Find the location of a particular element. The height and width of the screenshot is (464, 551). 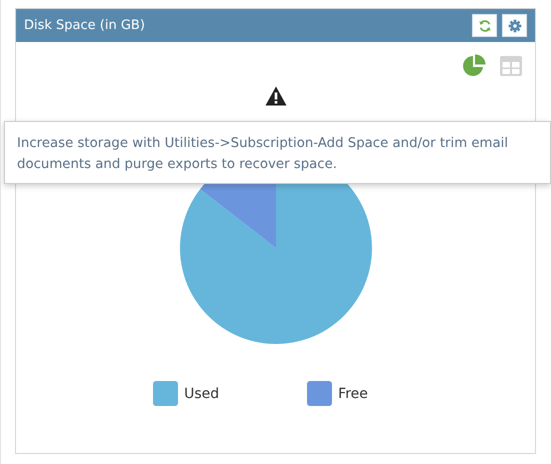

legend-label: Free is located at coordinates (353, 394).